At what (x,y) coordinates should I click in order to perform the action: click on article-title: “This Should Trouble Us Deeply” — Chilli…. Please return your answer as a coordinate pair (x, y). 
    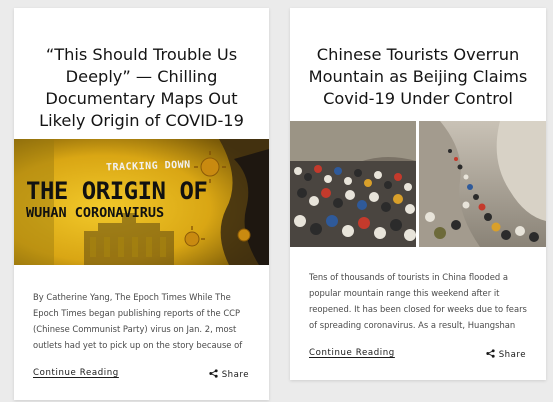
    Looking at the image, I should click on (141, 88).